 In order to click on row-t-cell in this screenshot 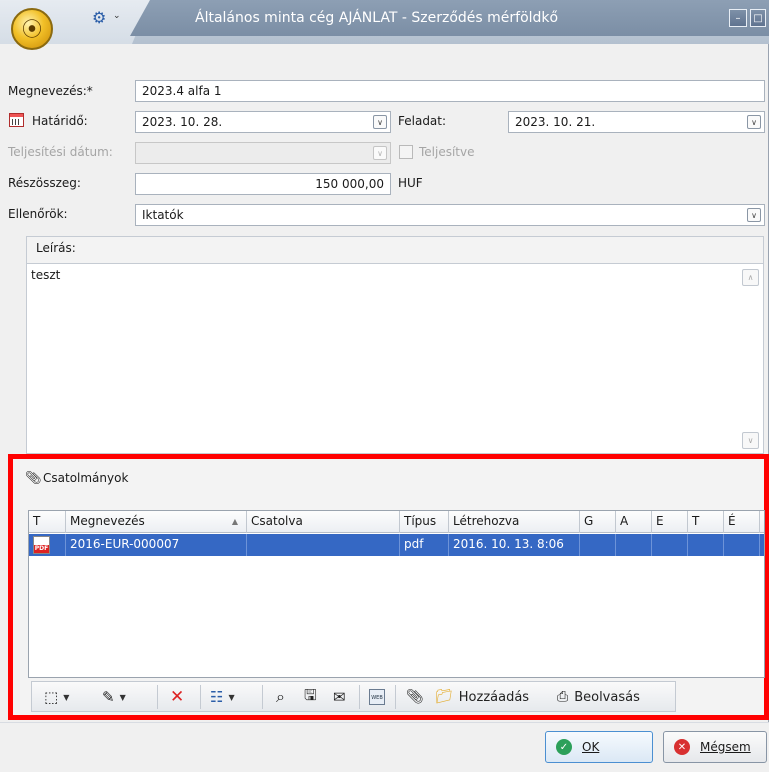, I will do `click(706, 545)`.